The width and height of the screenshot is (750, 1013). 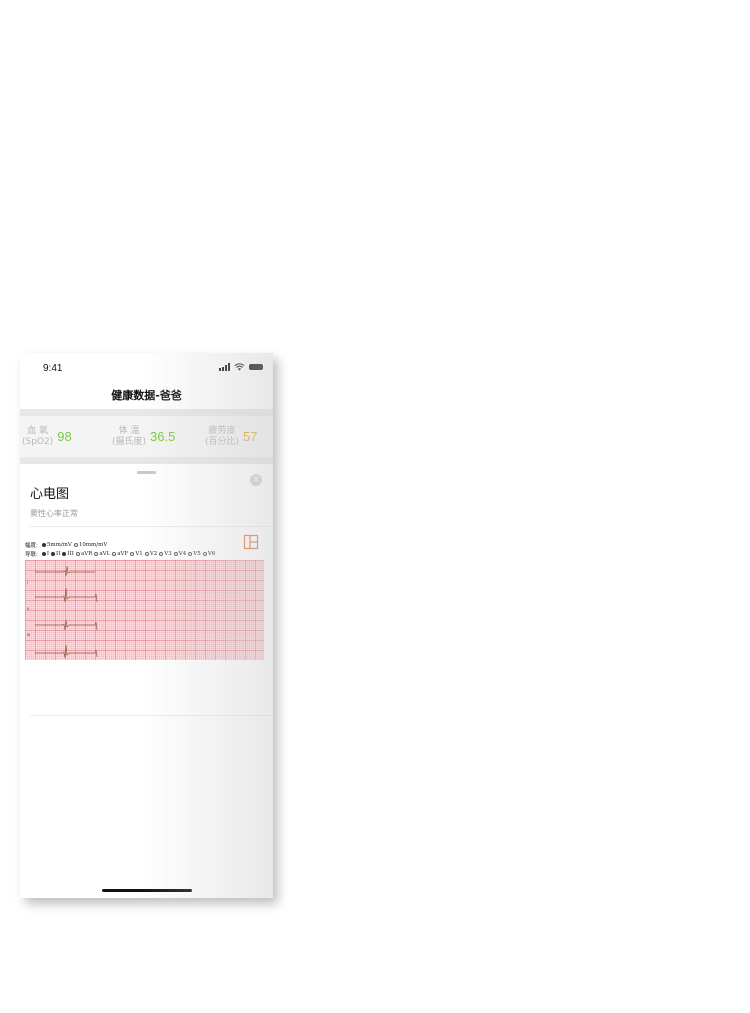 What do you see at coordinates (50, 494) in the screenshot?
I see `sheet-title: 心电图` at bounding box center [50, 494].